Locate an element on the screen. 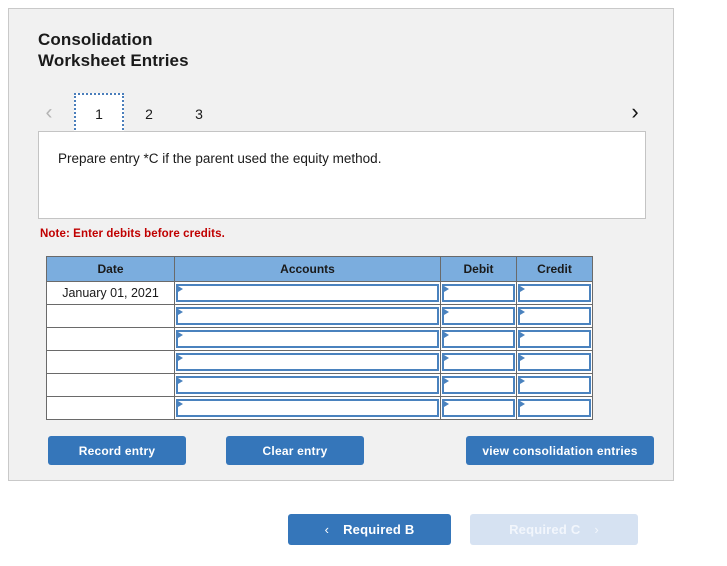 The width and height of the screenshot is (727, 566). required-b-button: ‹ Required B is located at coordinates (369, 529).